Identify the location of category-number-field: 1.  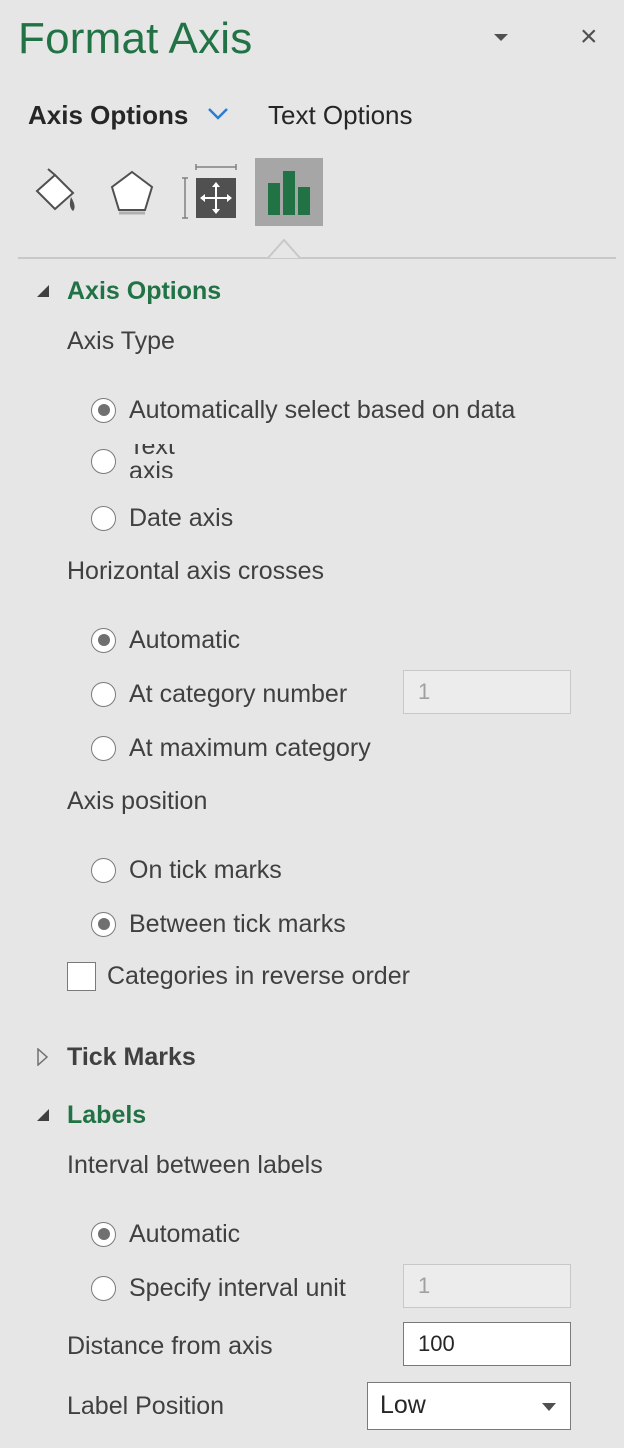
(487, 692).